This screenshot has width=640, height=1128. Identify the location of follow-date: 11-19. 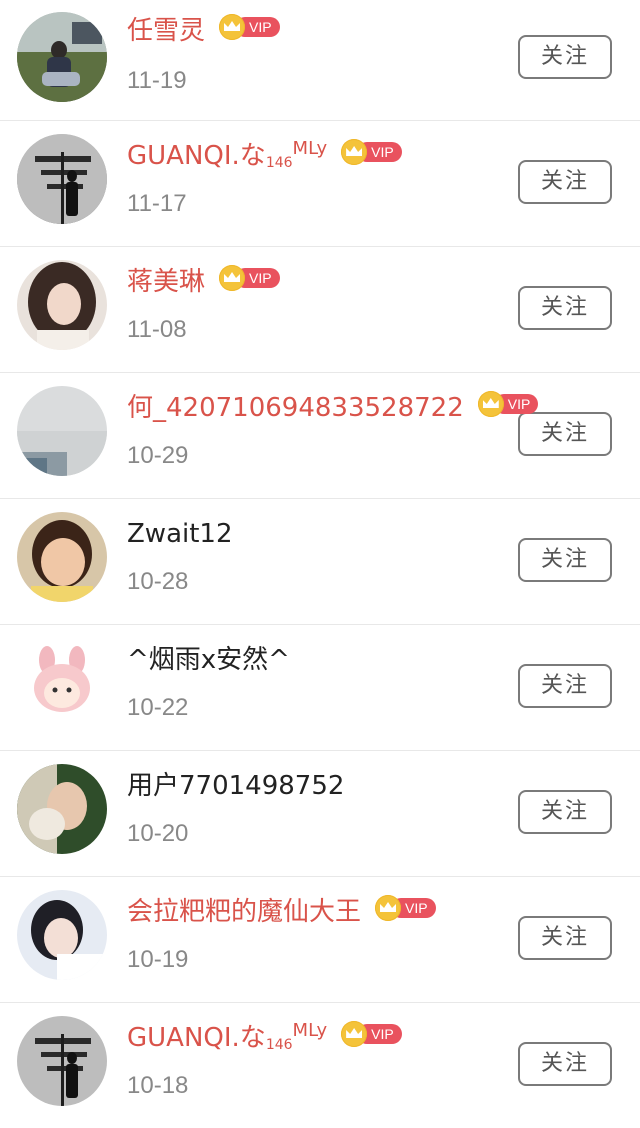
(157, 80).